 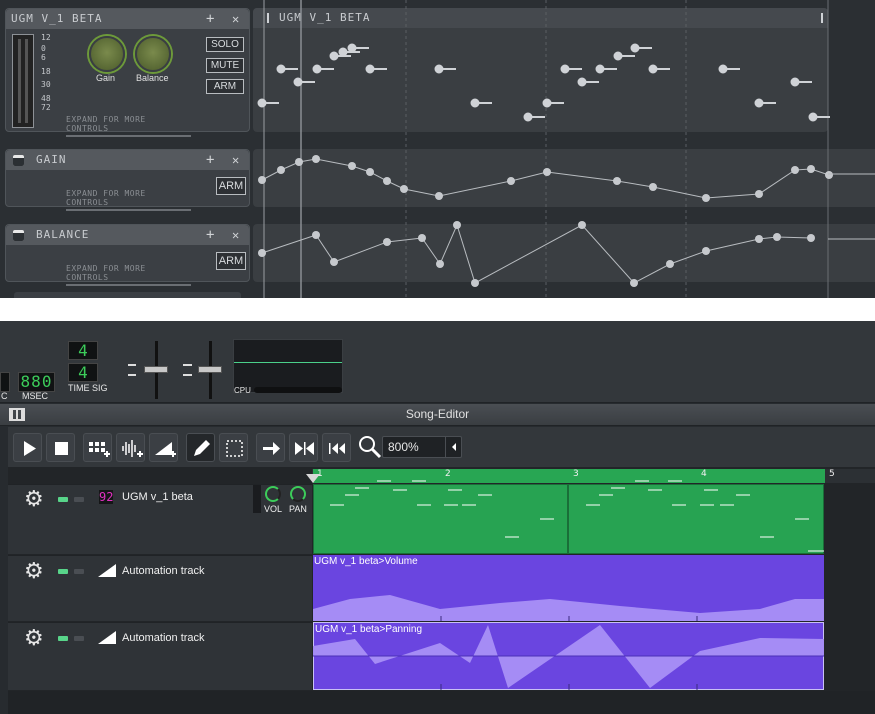 I want to click on loop-region, so click(x=569, y=476).